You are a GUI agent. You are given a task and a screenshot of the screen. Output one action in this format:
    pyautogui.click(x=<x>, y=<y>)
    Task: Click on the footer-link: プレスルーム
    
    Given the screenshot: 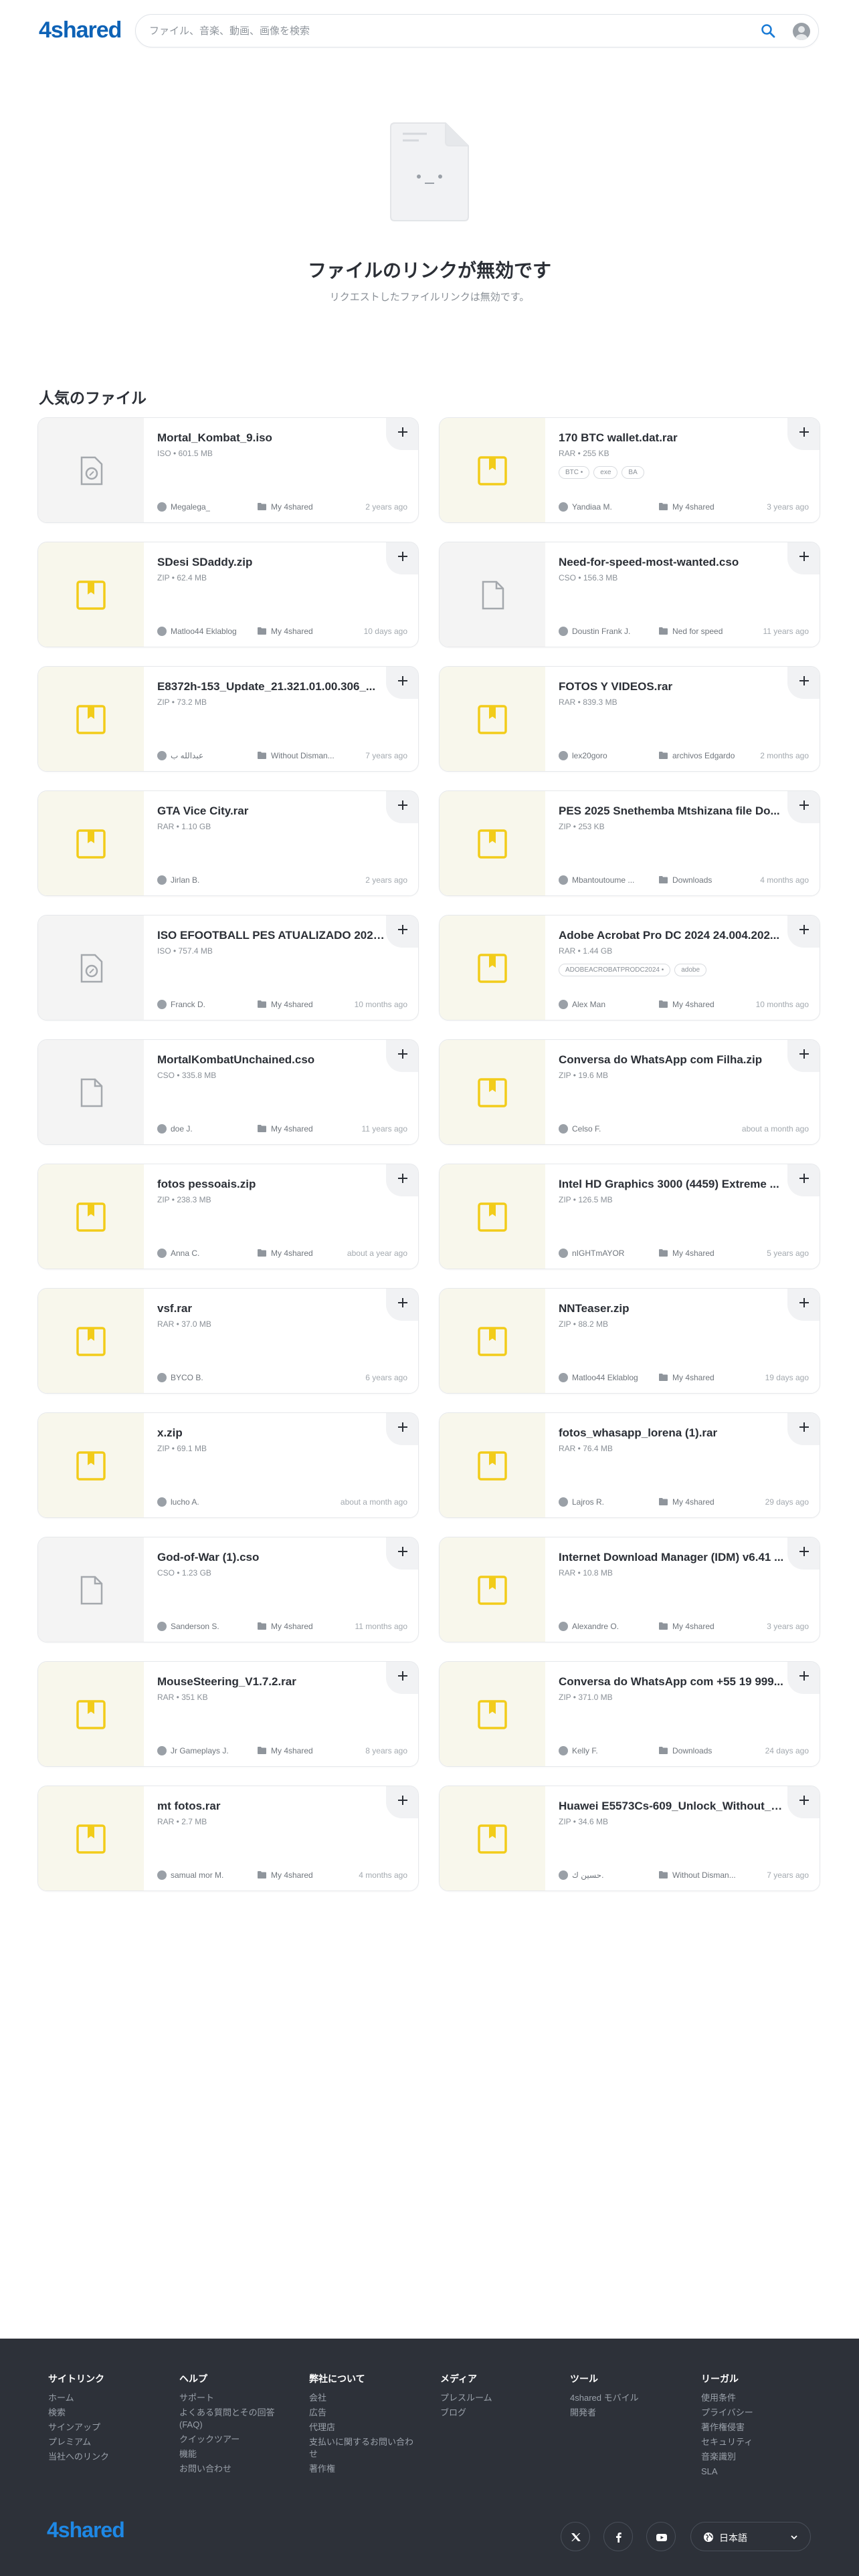 What is the action you would take?
    pyautogui.click(x=493, y=2398)
    